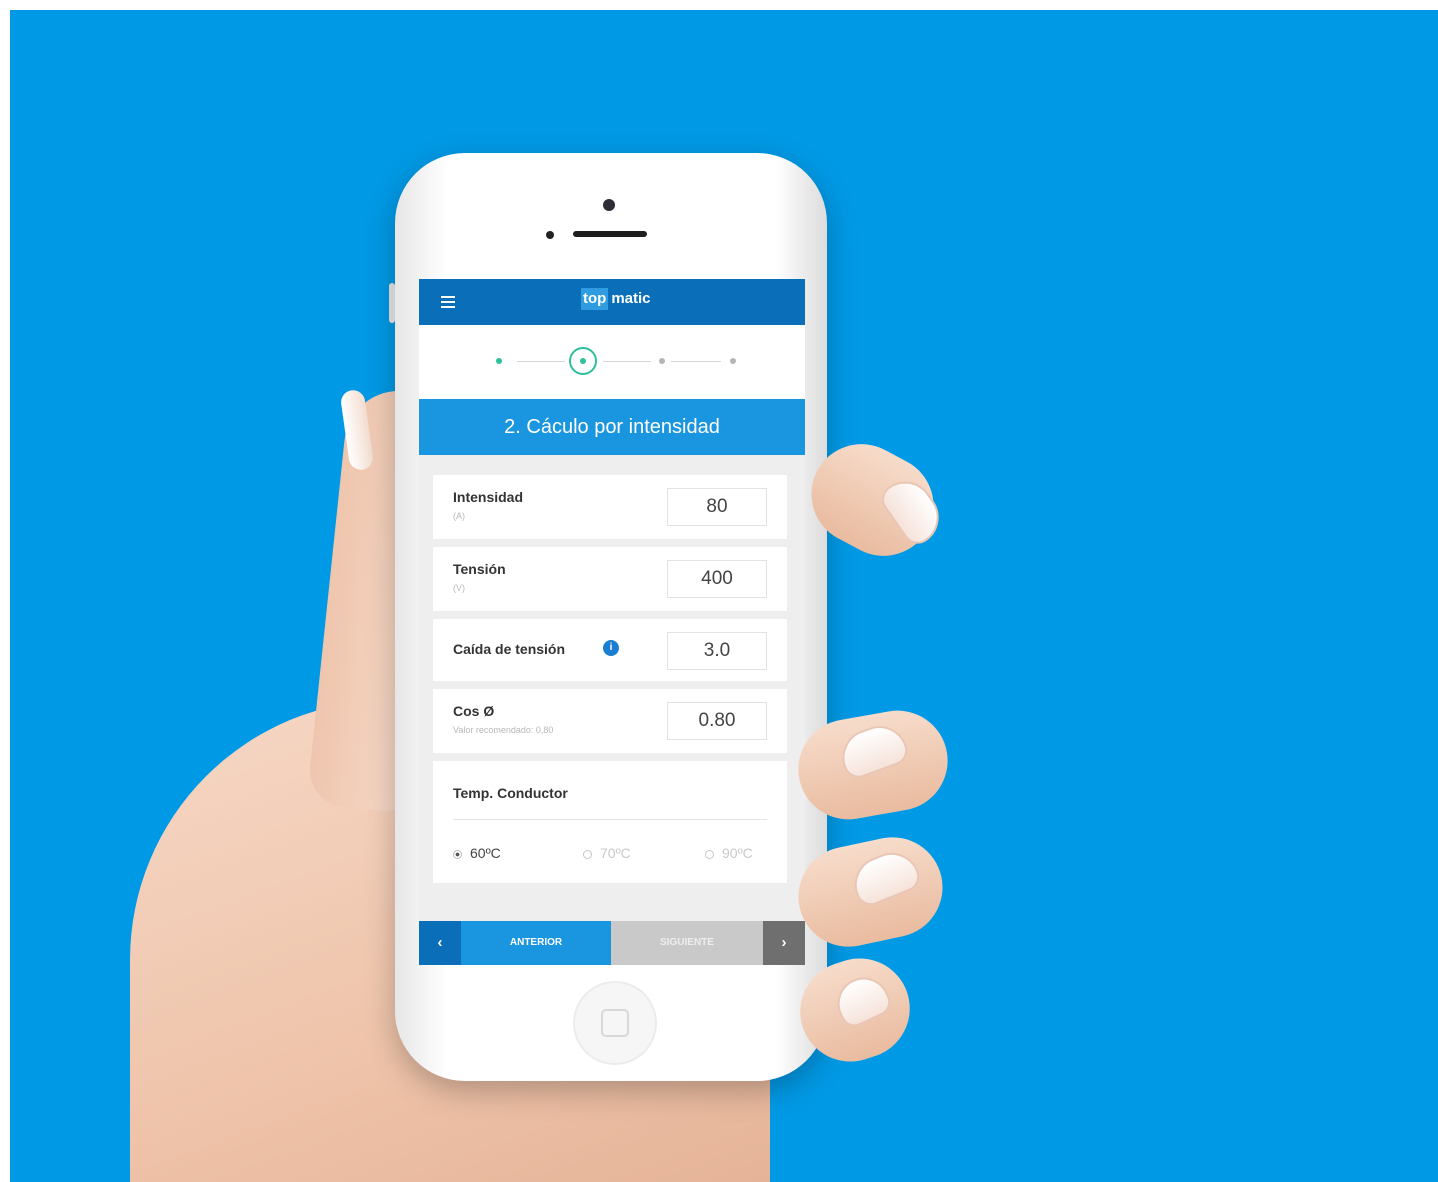 The width and height of the screenshot is (1438, 1182). Describe the element at coordinates (583, 361) in the screenshot. I see `step-2-dot` at that location.